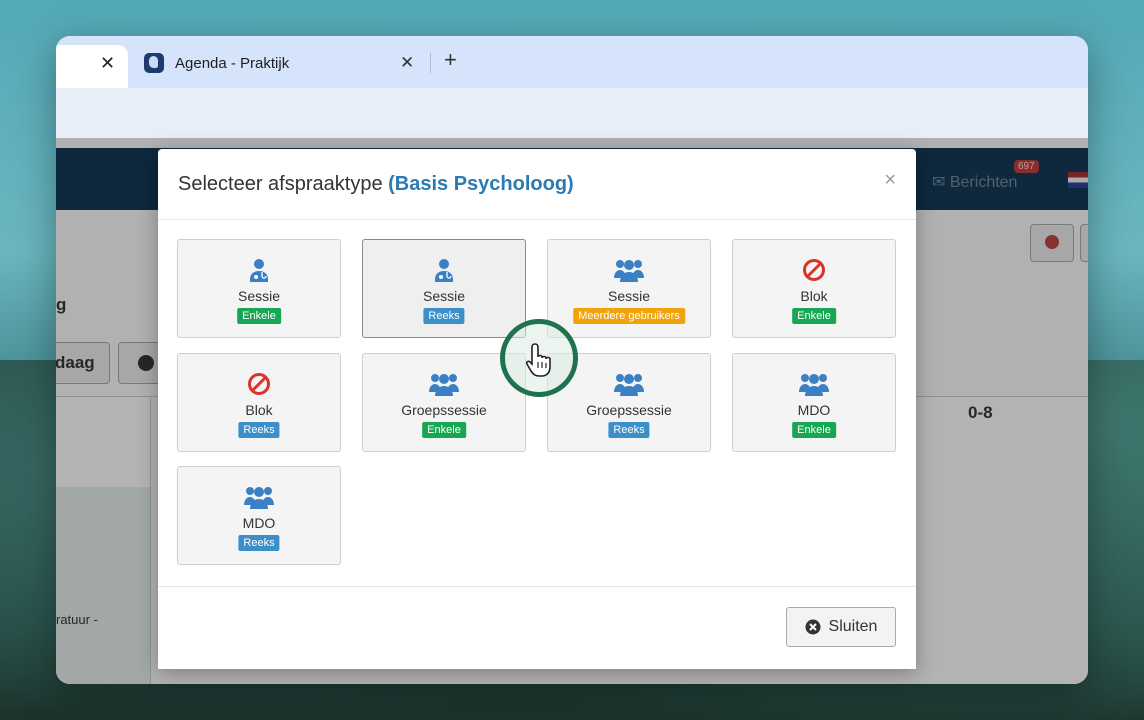  I want to click on tab-title: Agenda - Praktijk, so click(232, 63).